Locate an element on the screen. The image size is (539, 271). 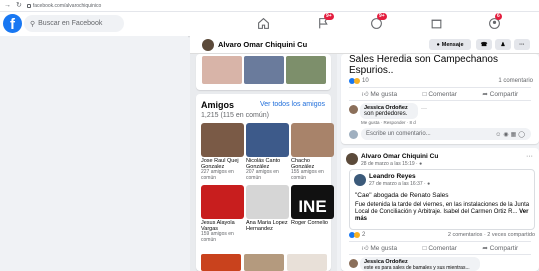
friend-tile: Chacho González 155 amigos en común is located at coordinates (312, 152).